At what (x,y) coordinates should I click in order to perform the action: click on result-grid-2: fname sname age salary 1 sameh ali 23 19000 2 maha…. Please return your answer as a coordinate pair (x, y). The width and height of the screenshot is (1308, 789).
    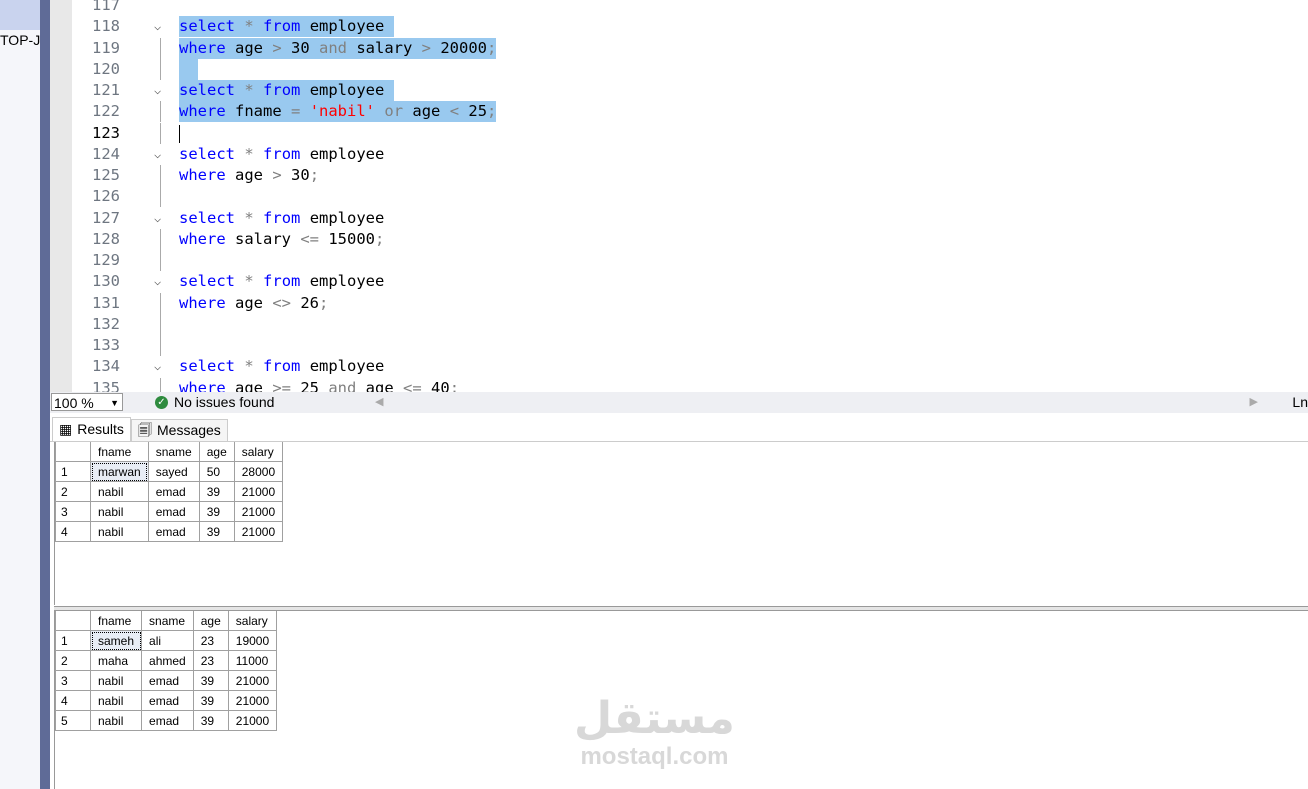
    Looking at the image, I should click on (166, 671).